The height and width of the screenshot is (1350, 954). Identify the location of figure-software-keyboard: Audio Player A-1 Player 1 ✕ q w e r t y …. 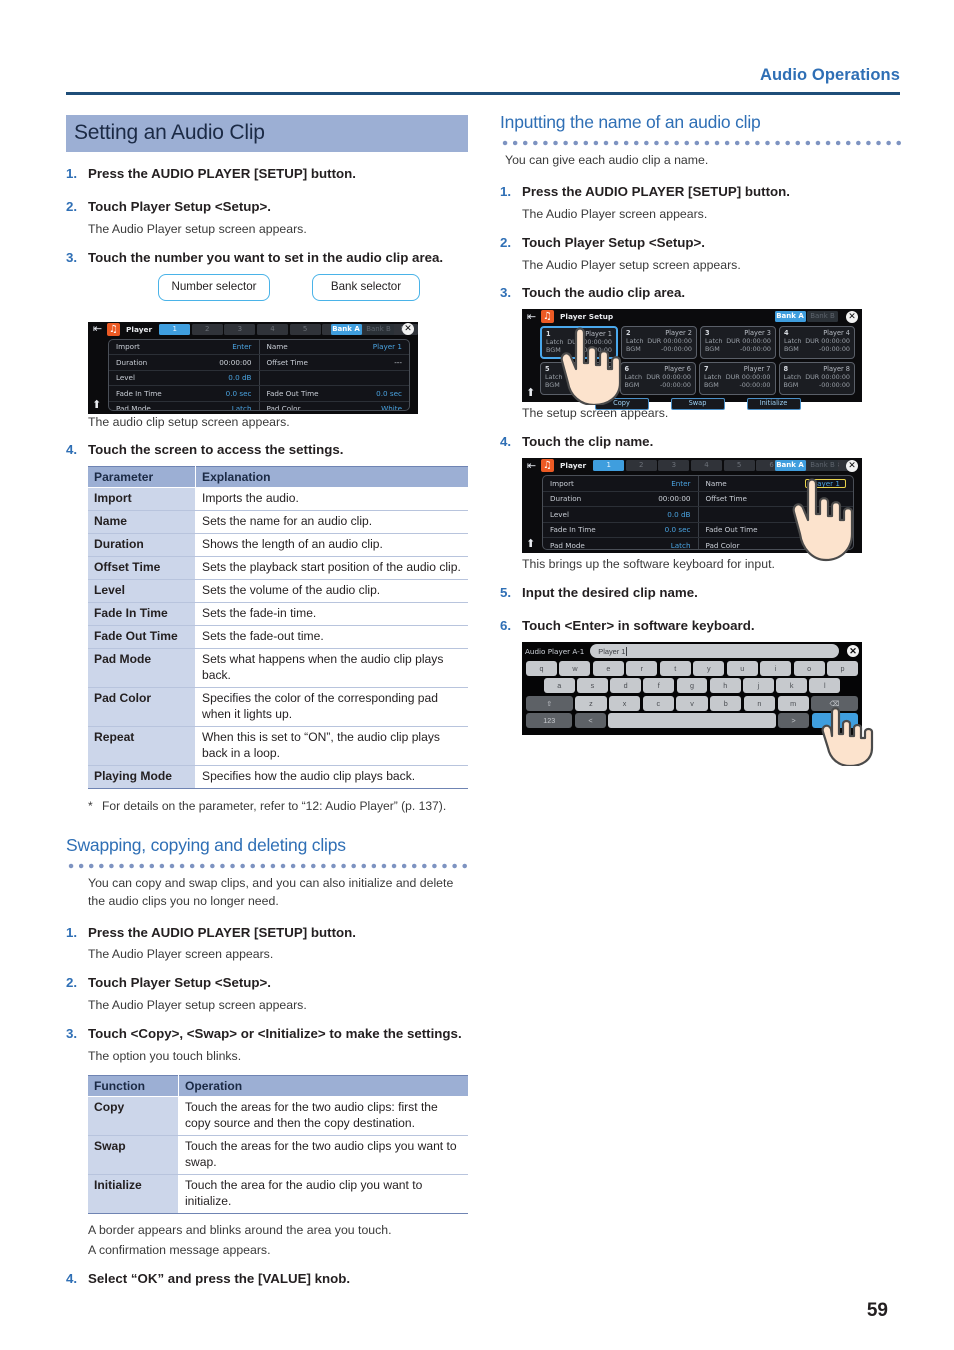
(712, 703).